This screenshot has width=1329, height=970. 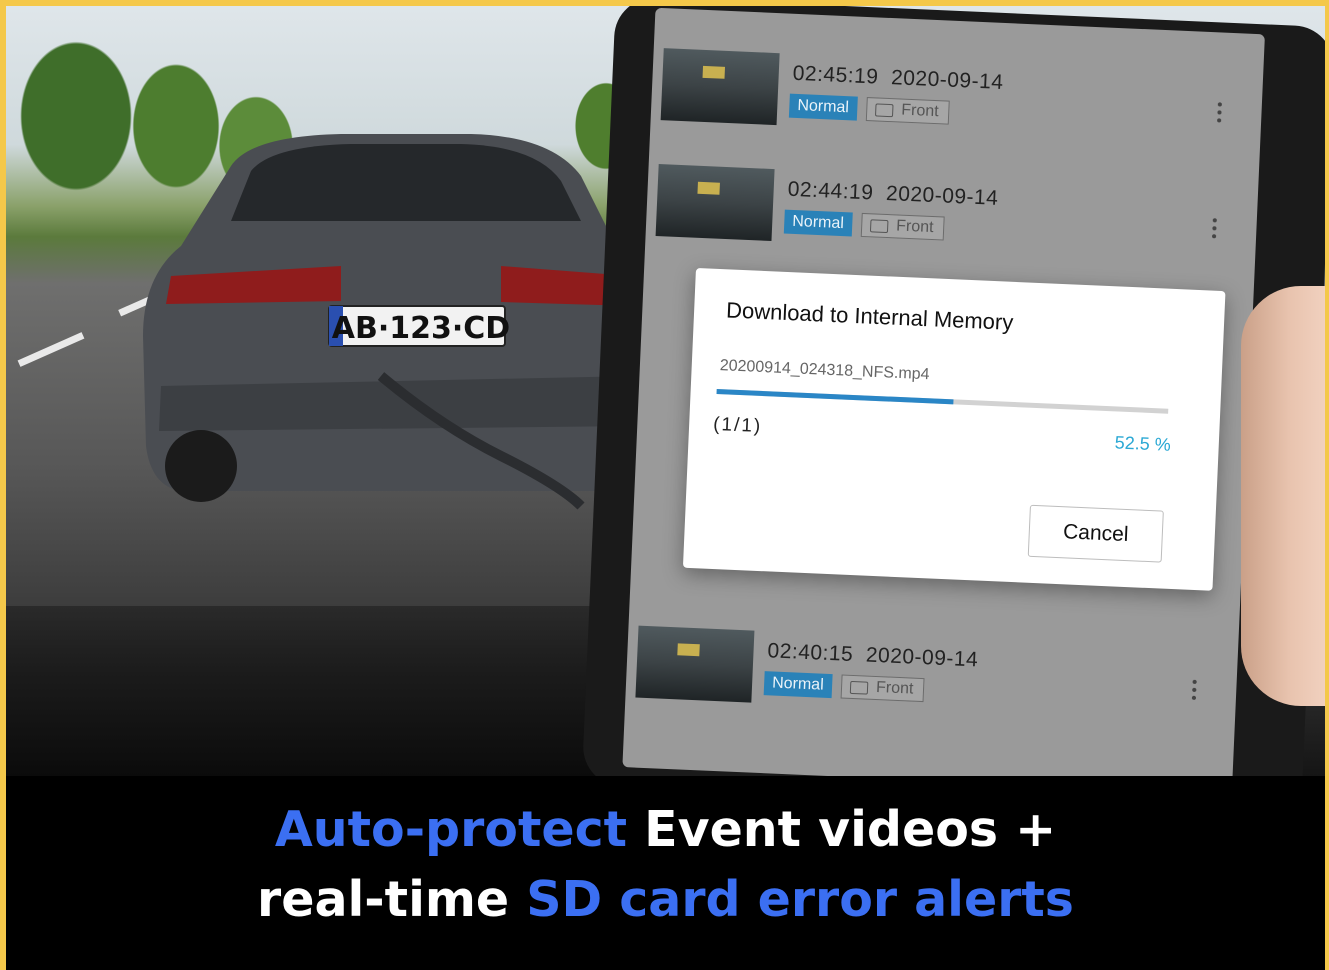 What do you see at coordinates (824, 370) in the screenshot?
I see `download-filename: 20200914_024318_NFS.mp4` at bounding box center [824, 370].